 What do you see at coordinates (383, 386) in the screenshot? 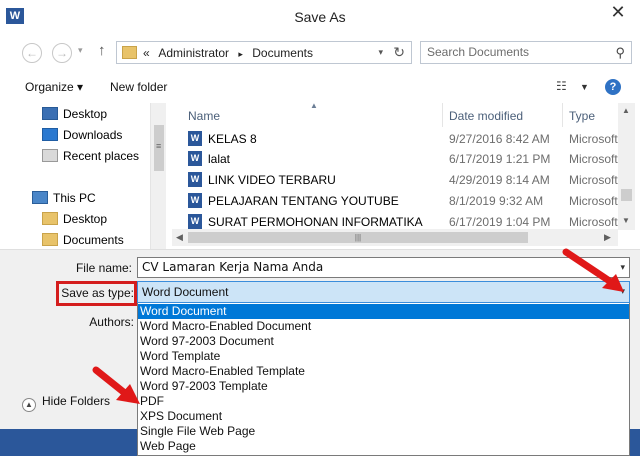
I see `type-option-word-97-2003-template: Word 97-2003 Template` at bounding box center [383, 386].